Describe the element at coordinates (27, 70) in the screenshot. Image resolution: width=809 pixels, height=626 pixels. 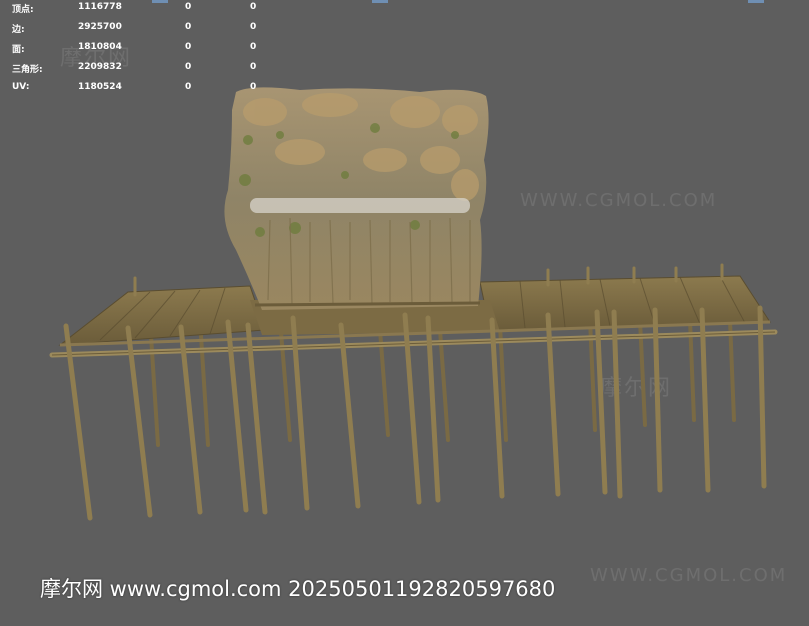
I see `stat-label: 三角形:` at that location.